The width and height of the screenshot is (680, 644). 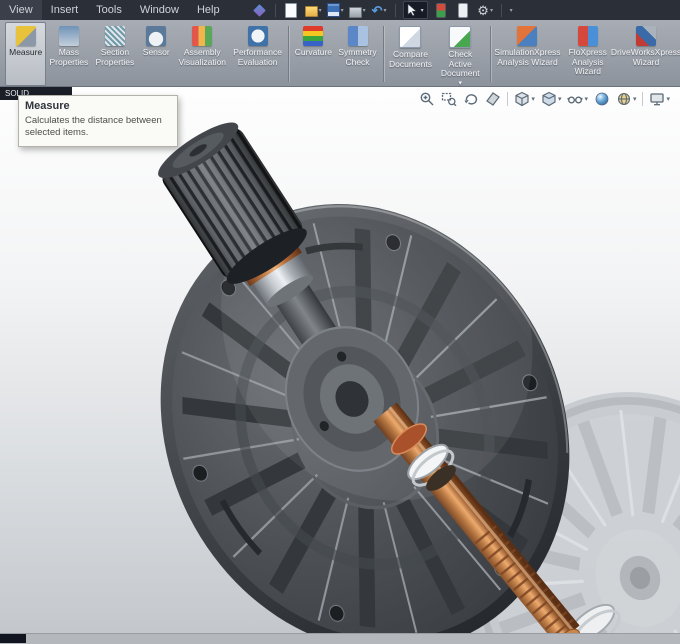 What do you see at coordinates (422, 10) in the screenshot?
I see `select-dropdown-arrow-icon: ▾` at bounding box center [422, 10].